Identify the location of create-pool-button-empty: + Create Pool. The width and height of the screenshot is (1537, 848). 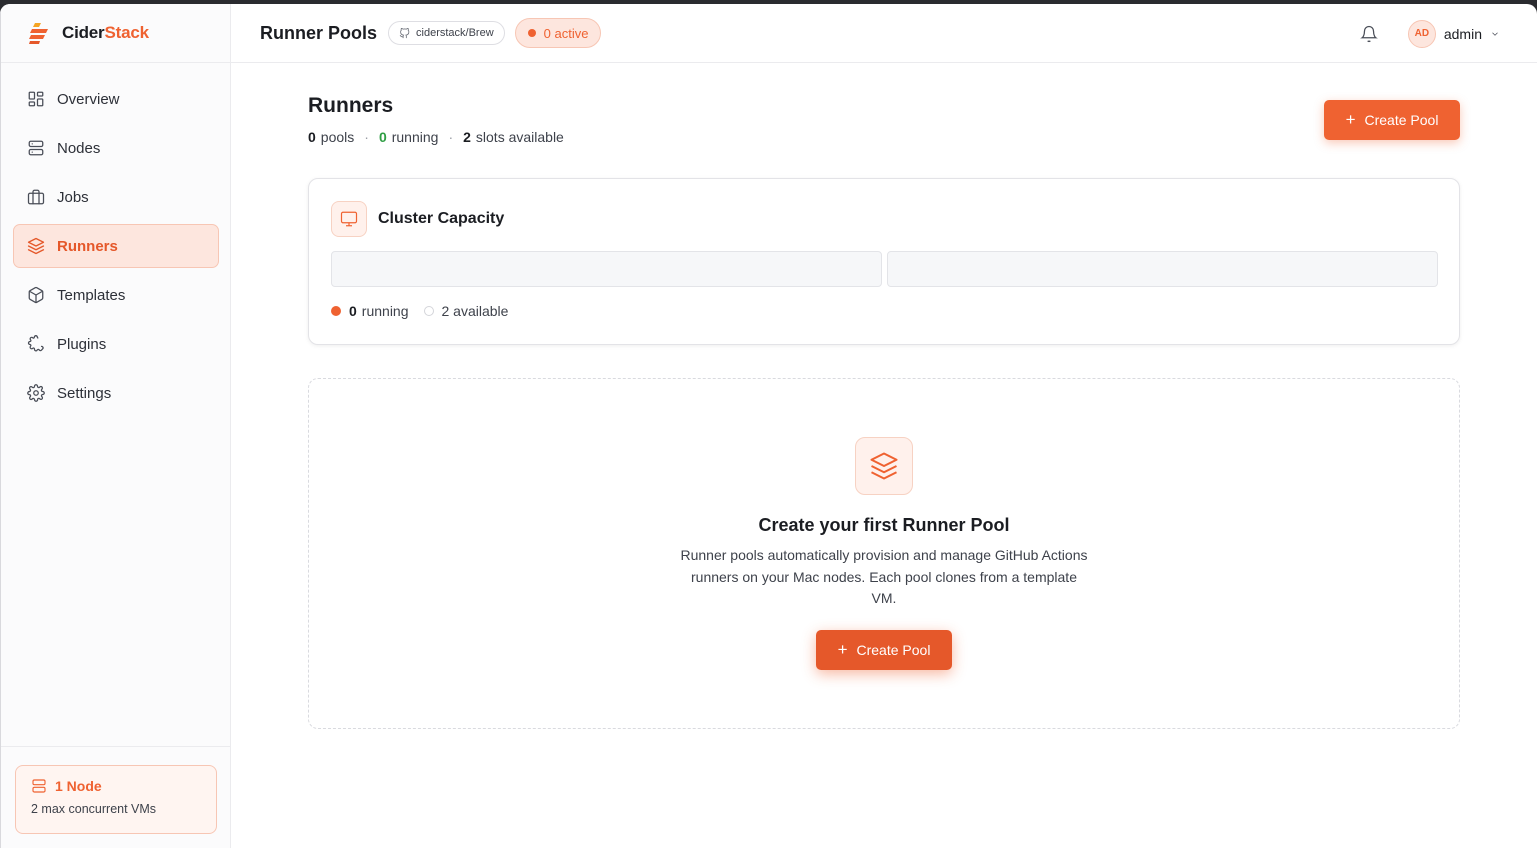
(884, 650).